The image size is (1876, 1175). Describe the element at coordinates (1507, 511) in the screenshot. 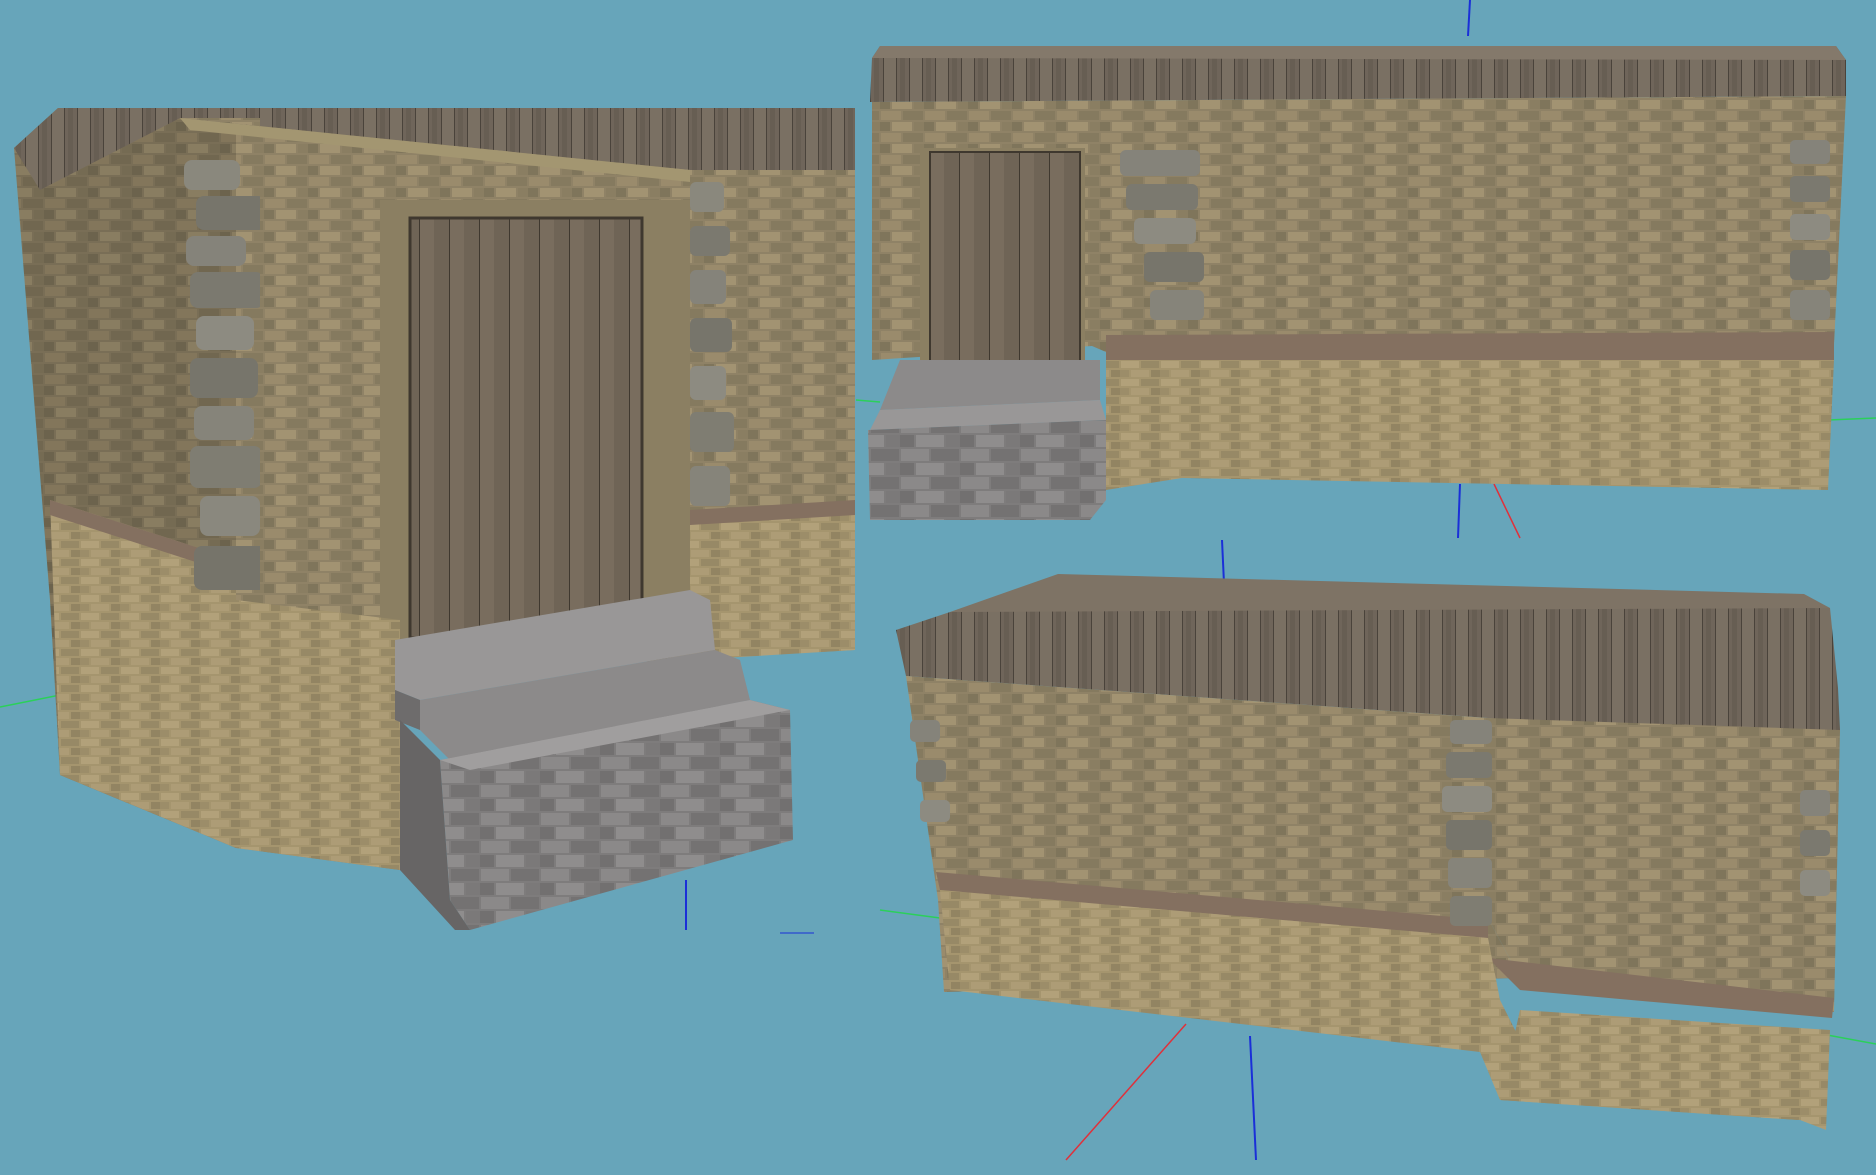

I see `x-axis-line-bottom` at that location.